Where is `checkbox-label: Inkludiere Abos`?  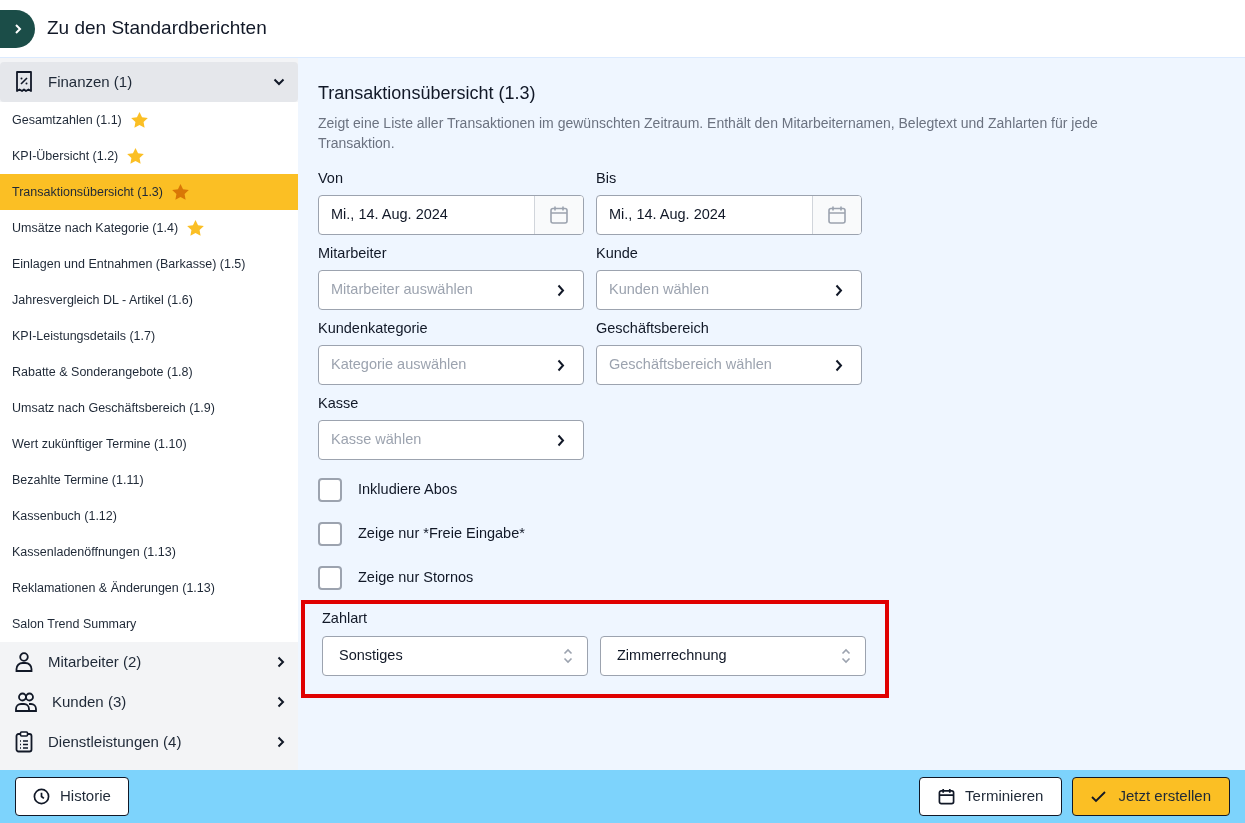
checkbox-label: Inkludiere Abos is located at coordinates (408, 490).